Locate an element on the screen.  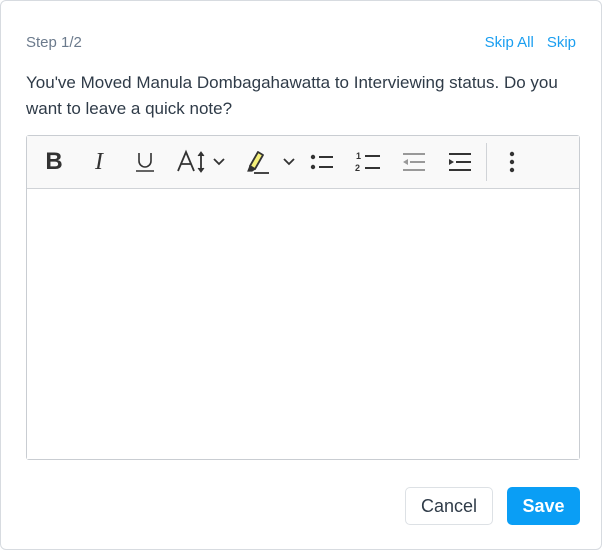
italic-button: I is located at coordinates (99, 162).